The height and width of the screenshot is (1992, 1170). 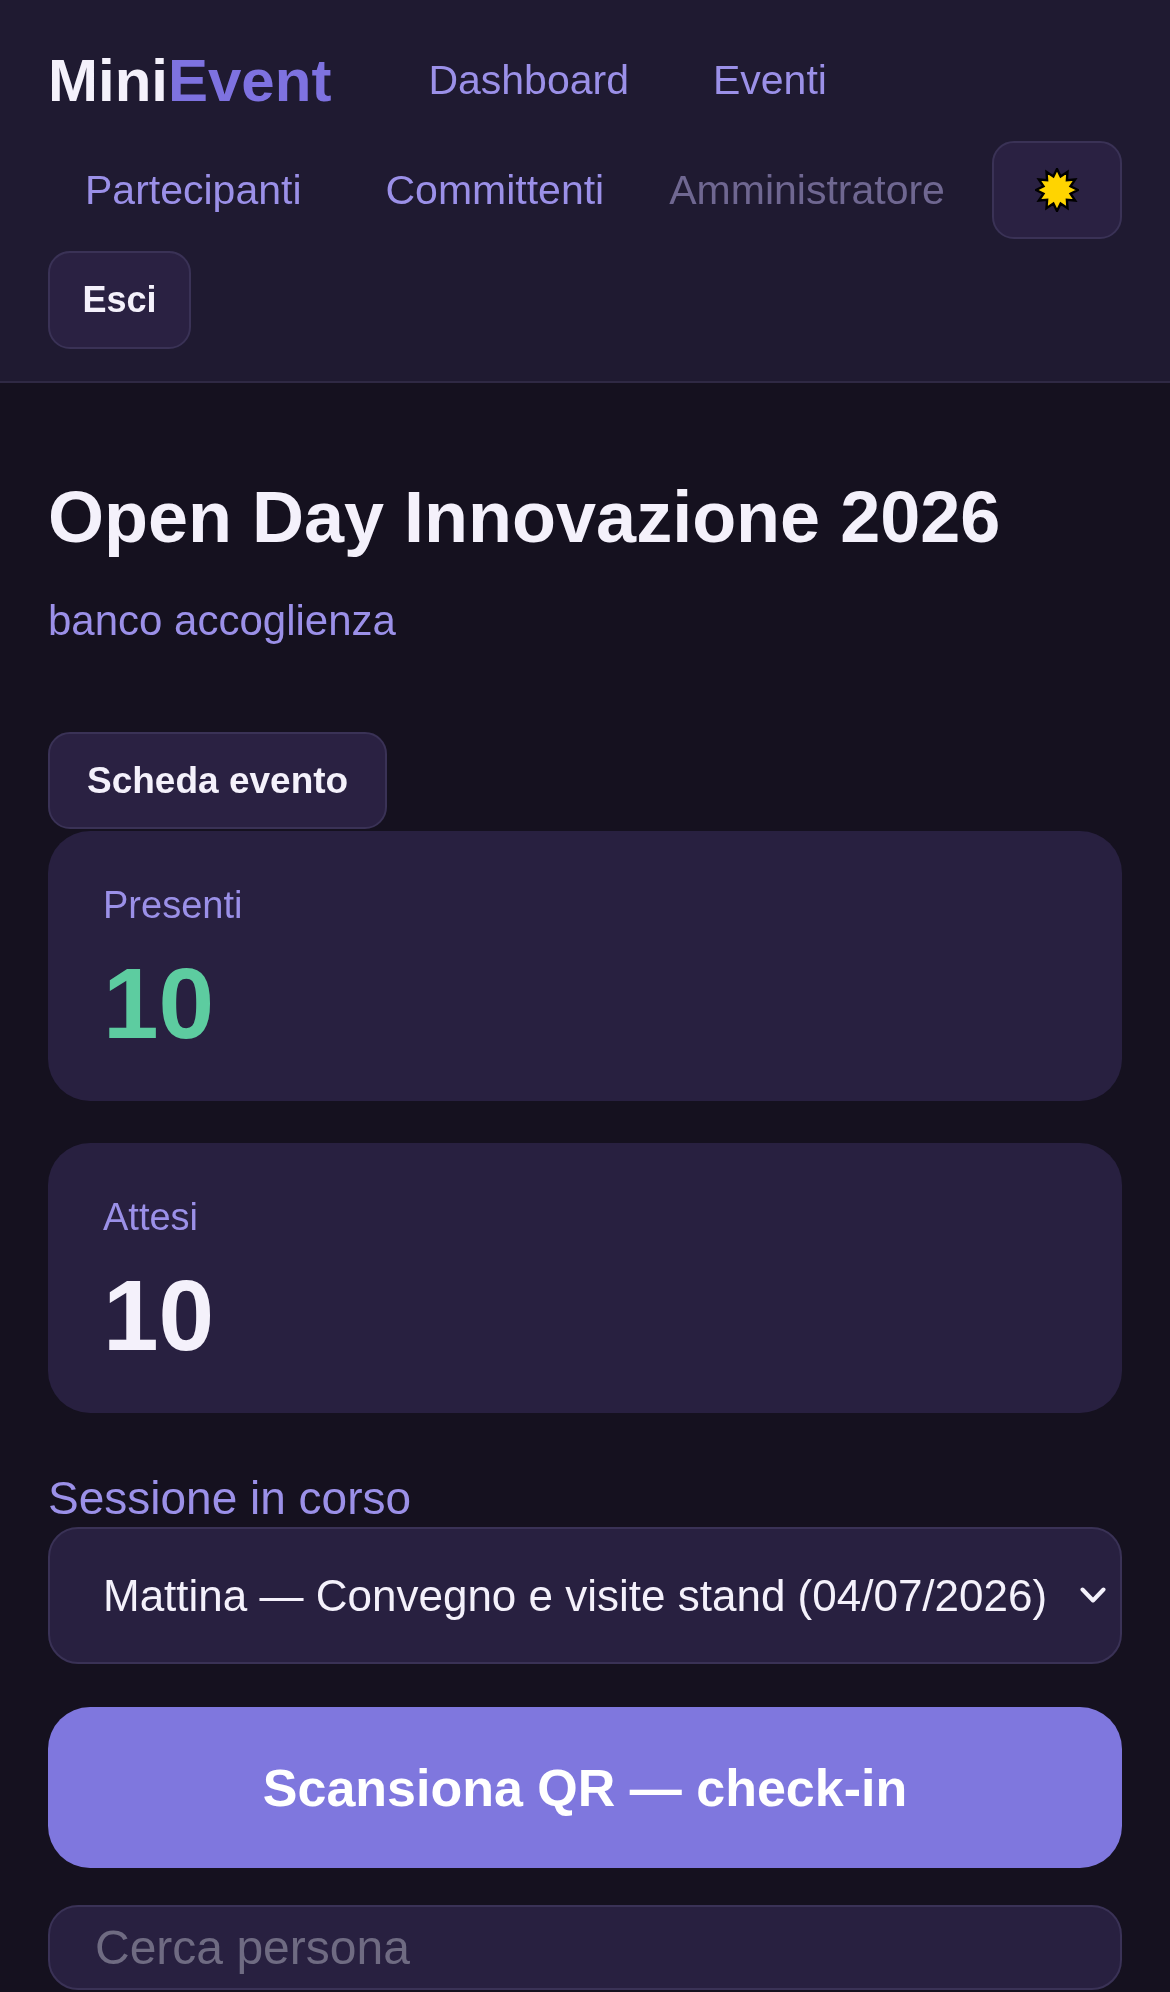 What do you see at coordinates (528, 80) in the screenshot?
I see `nav-link: Dashboard` at bounding box center [528, 80].